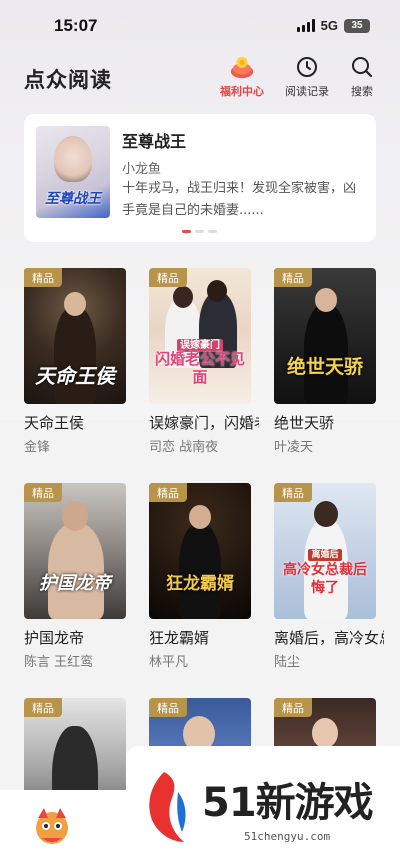 The height and width of the screenshot is (866, 400). I want to click on book-title: 天命王侯, so click(79, 422).